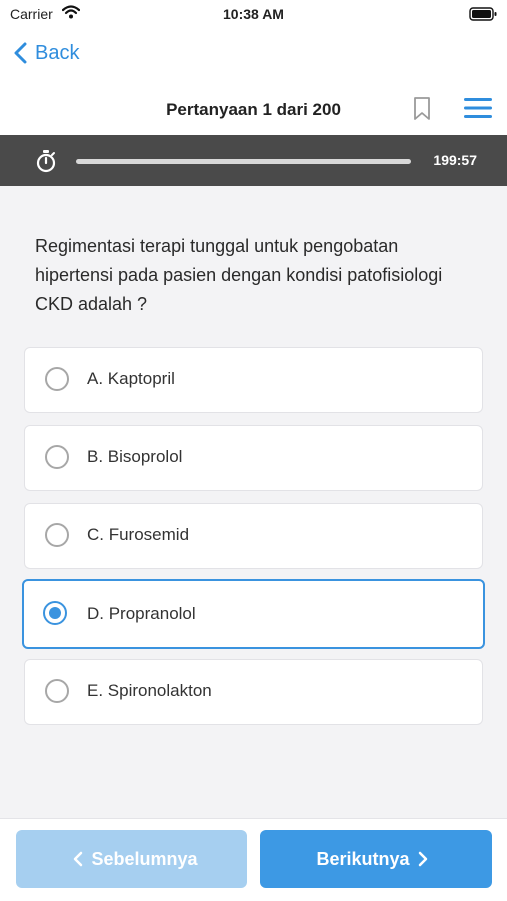 The width and height of the screenshot is (507, 901). I want to click on timer-progress-track, so click(243, 161).